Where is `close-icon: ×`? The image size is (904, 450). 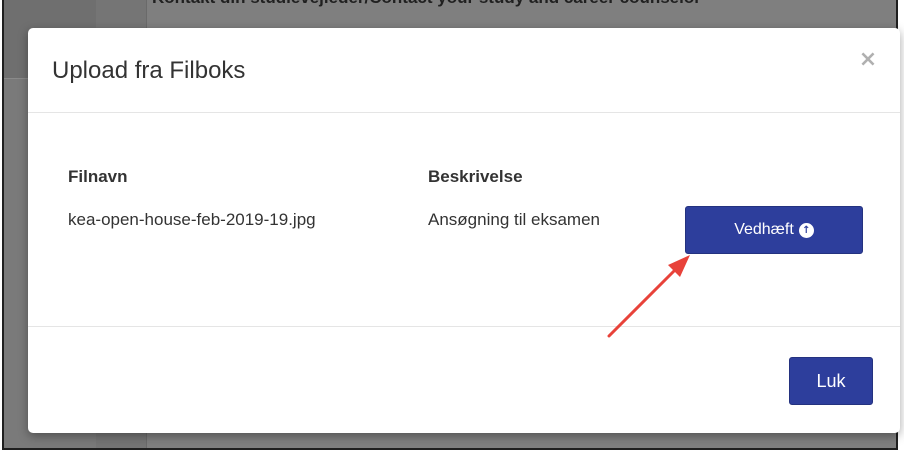 close-icon: × is located at coordinates (868, 60).